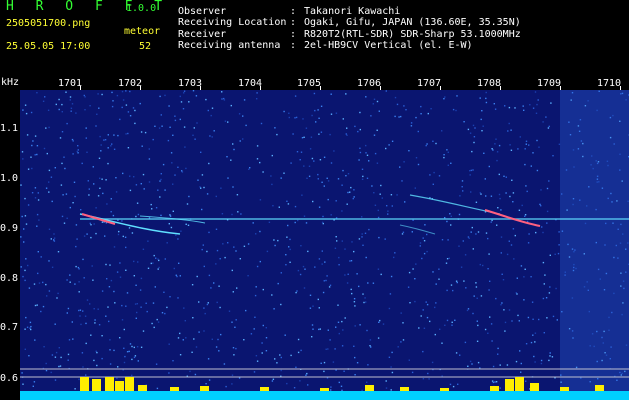 This screenshot has width=629, height=400. Describe the element at coordinates (489, 83) in the screenshot. I see `x-tick-label: 1708` at that location.